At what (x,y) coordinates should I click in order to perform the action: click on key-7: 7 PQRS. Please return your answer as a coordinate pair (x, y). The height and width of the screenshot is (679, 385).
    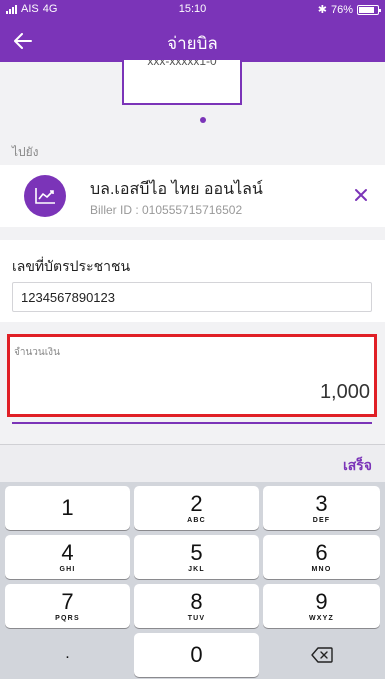
    Looking at the image, I should click on (67, 606).